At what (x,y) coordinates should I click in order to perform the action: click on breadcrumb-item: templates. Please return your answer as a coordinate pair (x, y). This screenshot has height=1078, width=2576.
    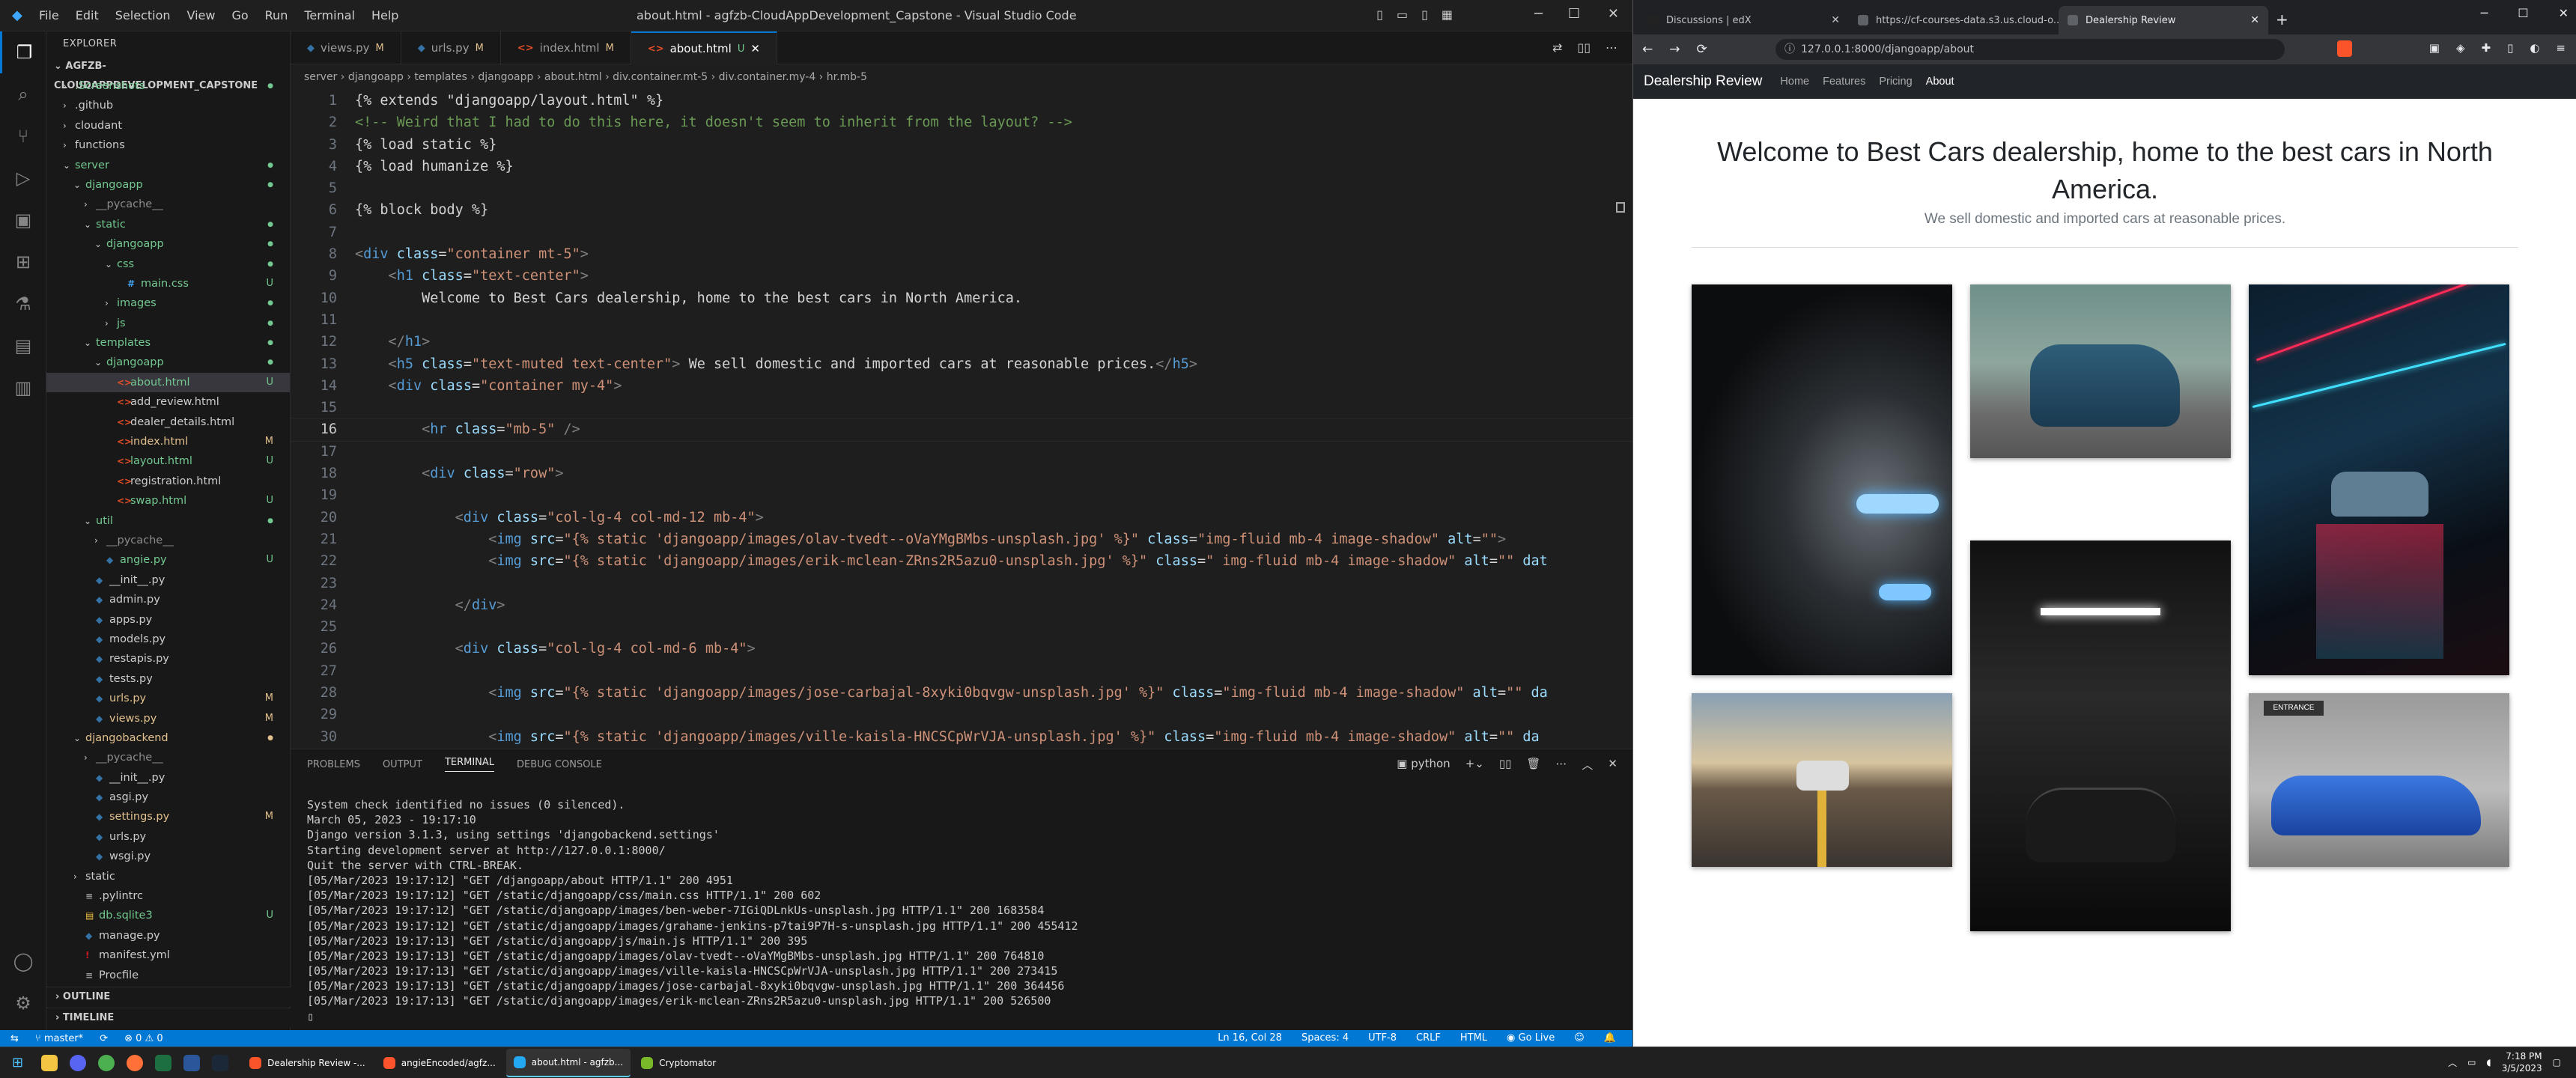
    Looking at the image, I should click on (440, 77).